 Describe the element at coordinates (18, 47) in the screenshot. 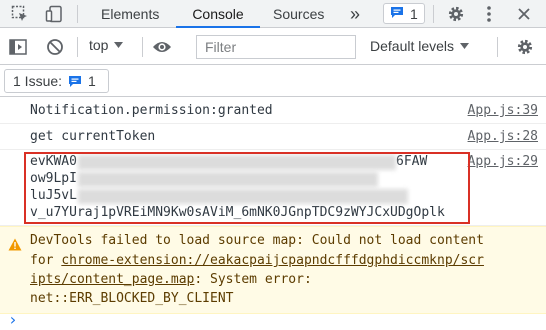

I see `sidebar-toggle-icon` at that location.